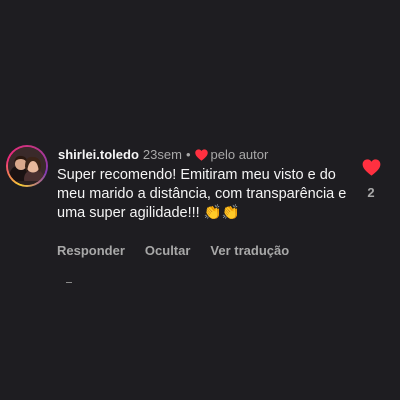  I want to click on hide-button: Ocultar, so click(168, 250).